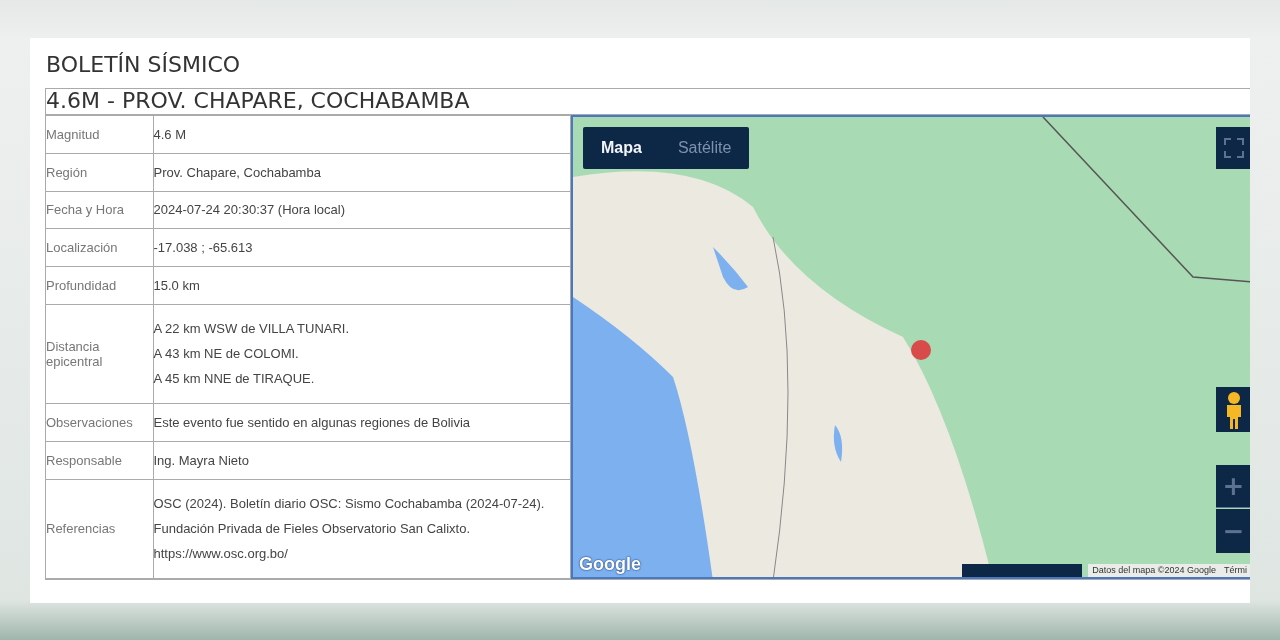 This screenshot has height=640, width=1280. Describe the element at coordinates (362, 134) in the screenshot. I see `field-value: 4.6 M` at that location.